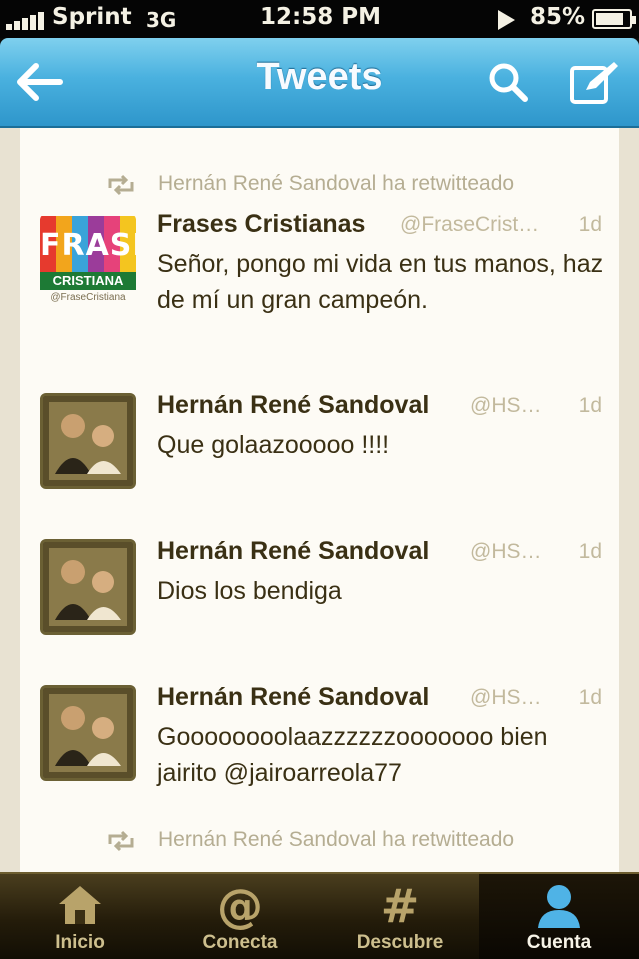 This screenshot has height=959, width=639. Describe the element at coordinates (319, 77) in the screenshot. I see `page-title: Tweets` at that location.